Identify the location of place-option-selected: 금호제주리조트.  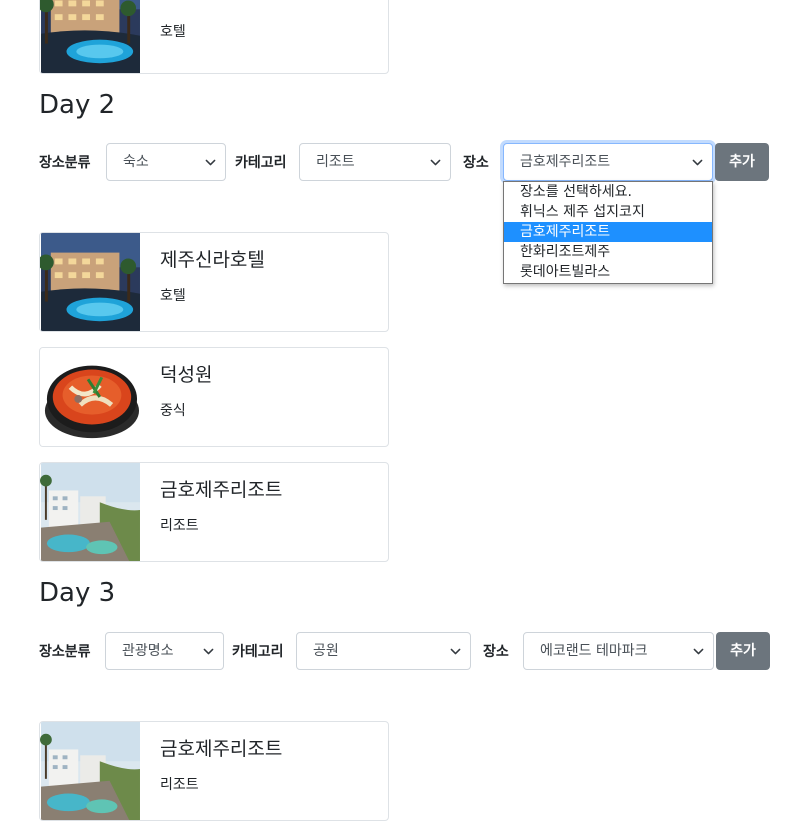
(608, 232).